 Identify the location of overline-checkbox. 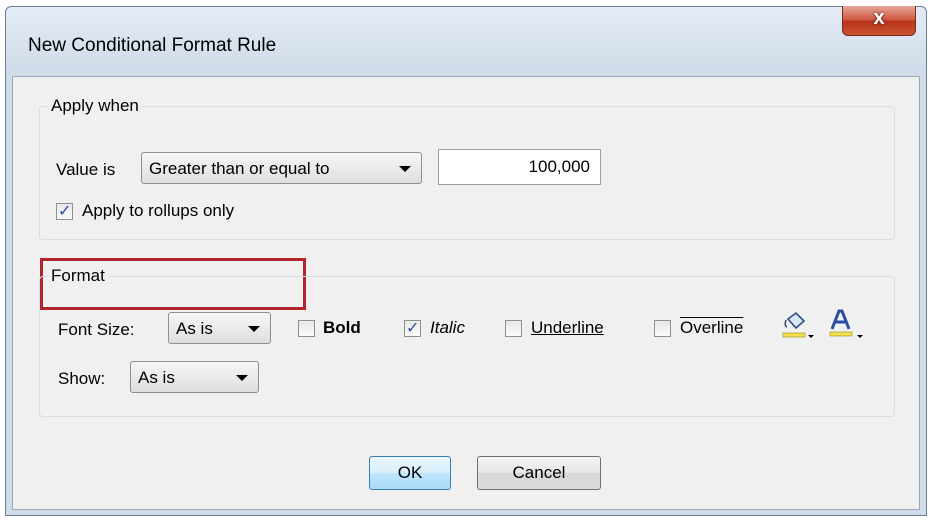
(662, 328).